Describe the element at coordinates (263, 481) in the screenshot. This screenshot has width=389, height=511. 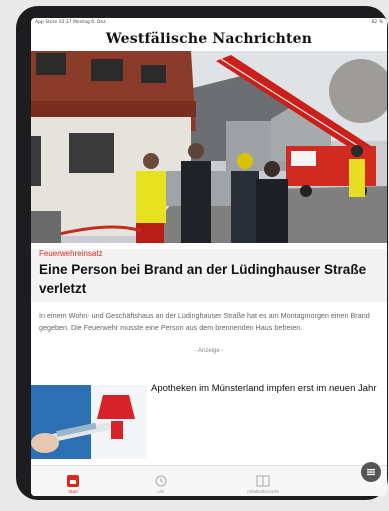
I see `contents-icon` at that location.